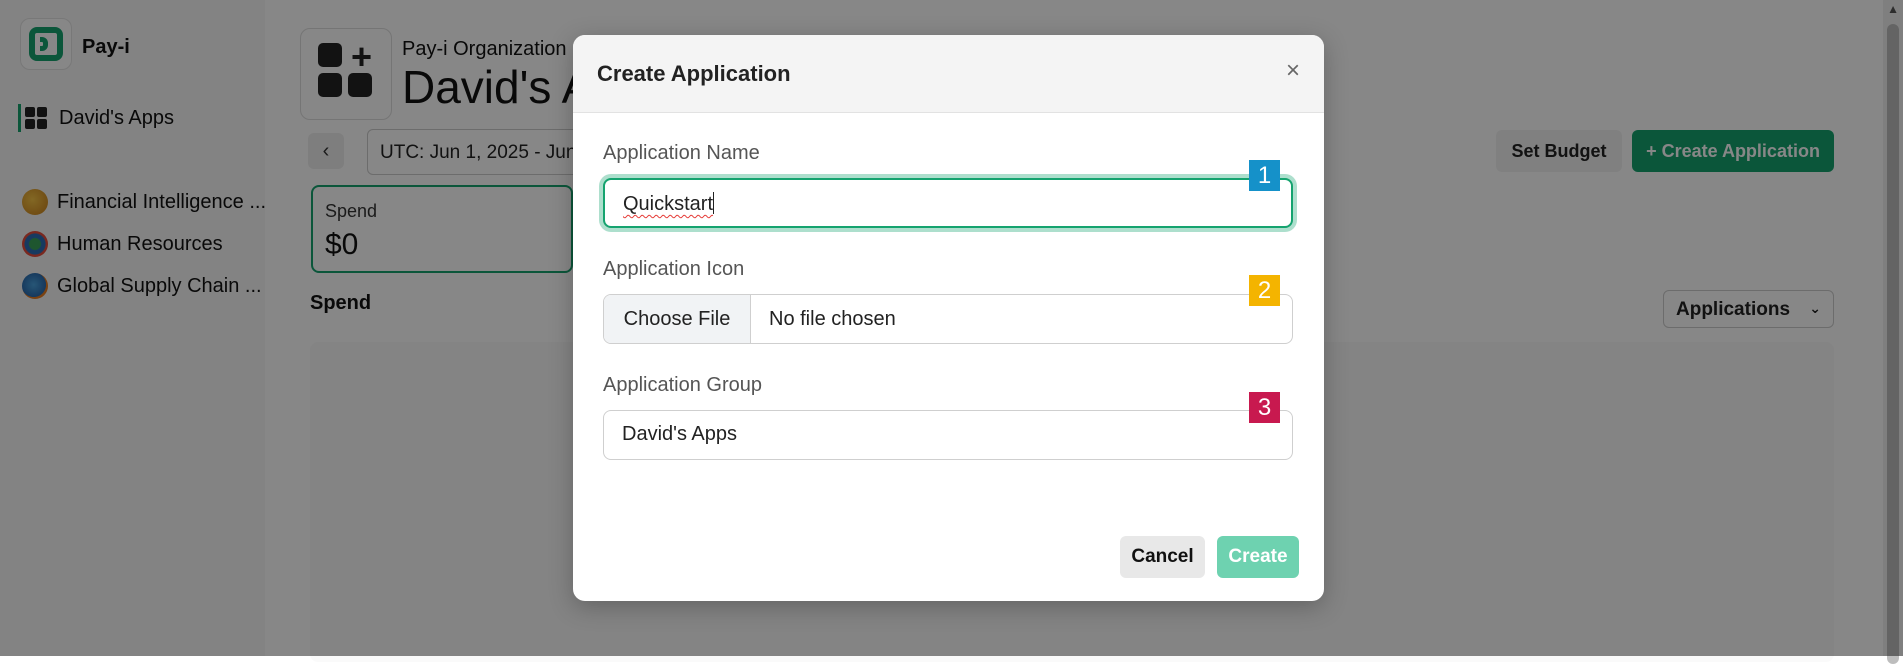 The height and width of the screenshot is (664, 1903). I want to click on application-icon-file-input: Choose File No file chosen, so click(948, 319).